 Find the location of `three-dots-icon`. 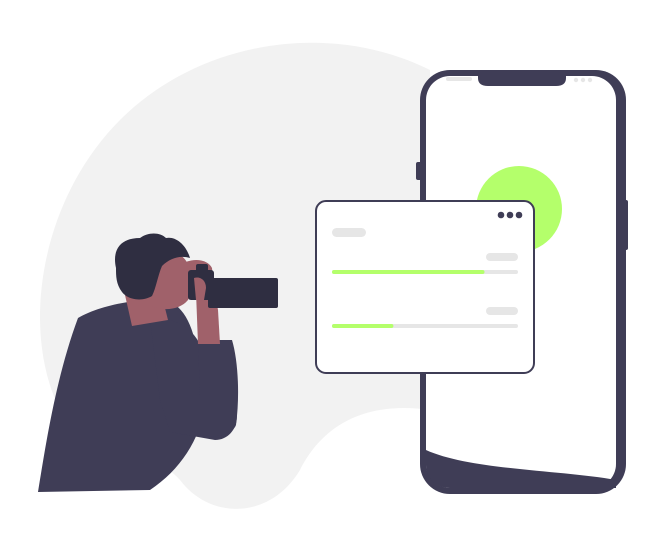

three-dots-icon is located at coordinates (510, 215).